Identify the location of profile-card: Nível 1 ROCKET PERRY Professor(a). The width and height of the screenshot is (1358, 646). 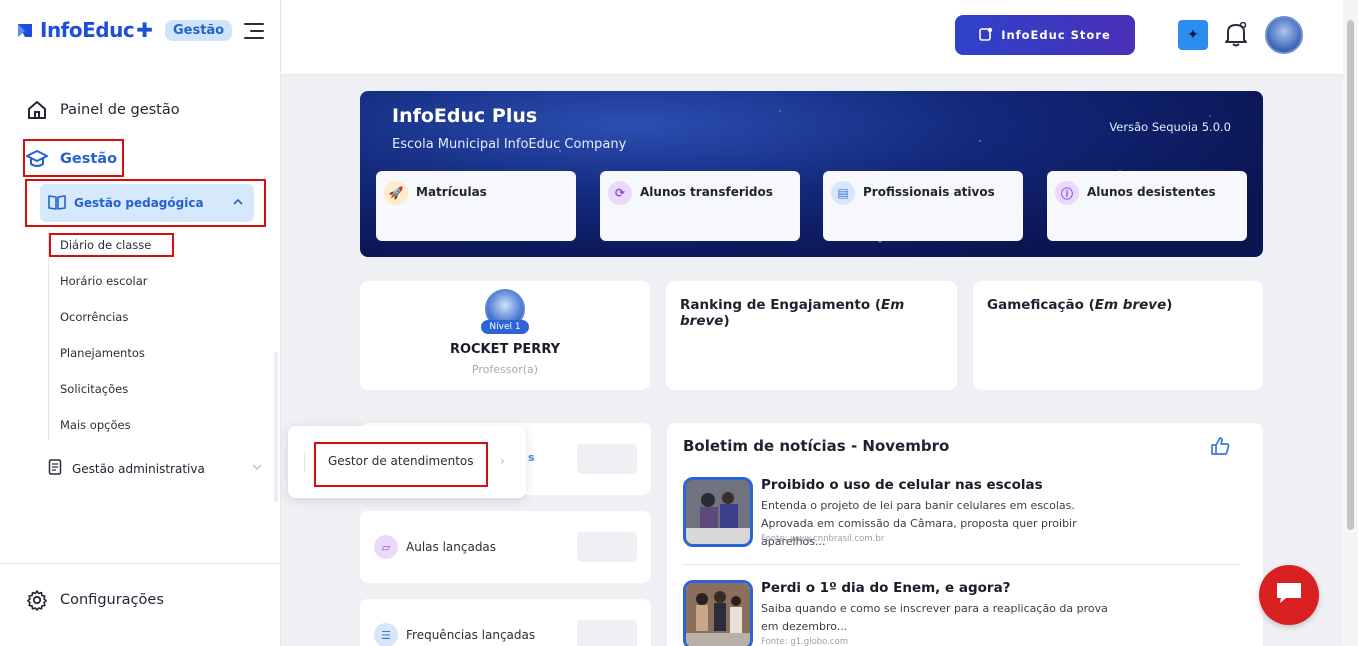
(505, 335).